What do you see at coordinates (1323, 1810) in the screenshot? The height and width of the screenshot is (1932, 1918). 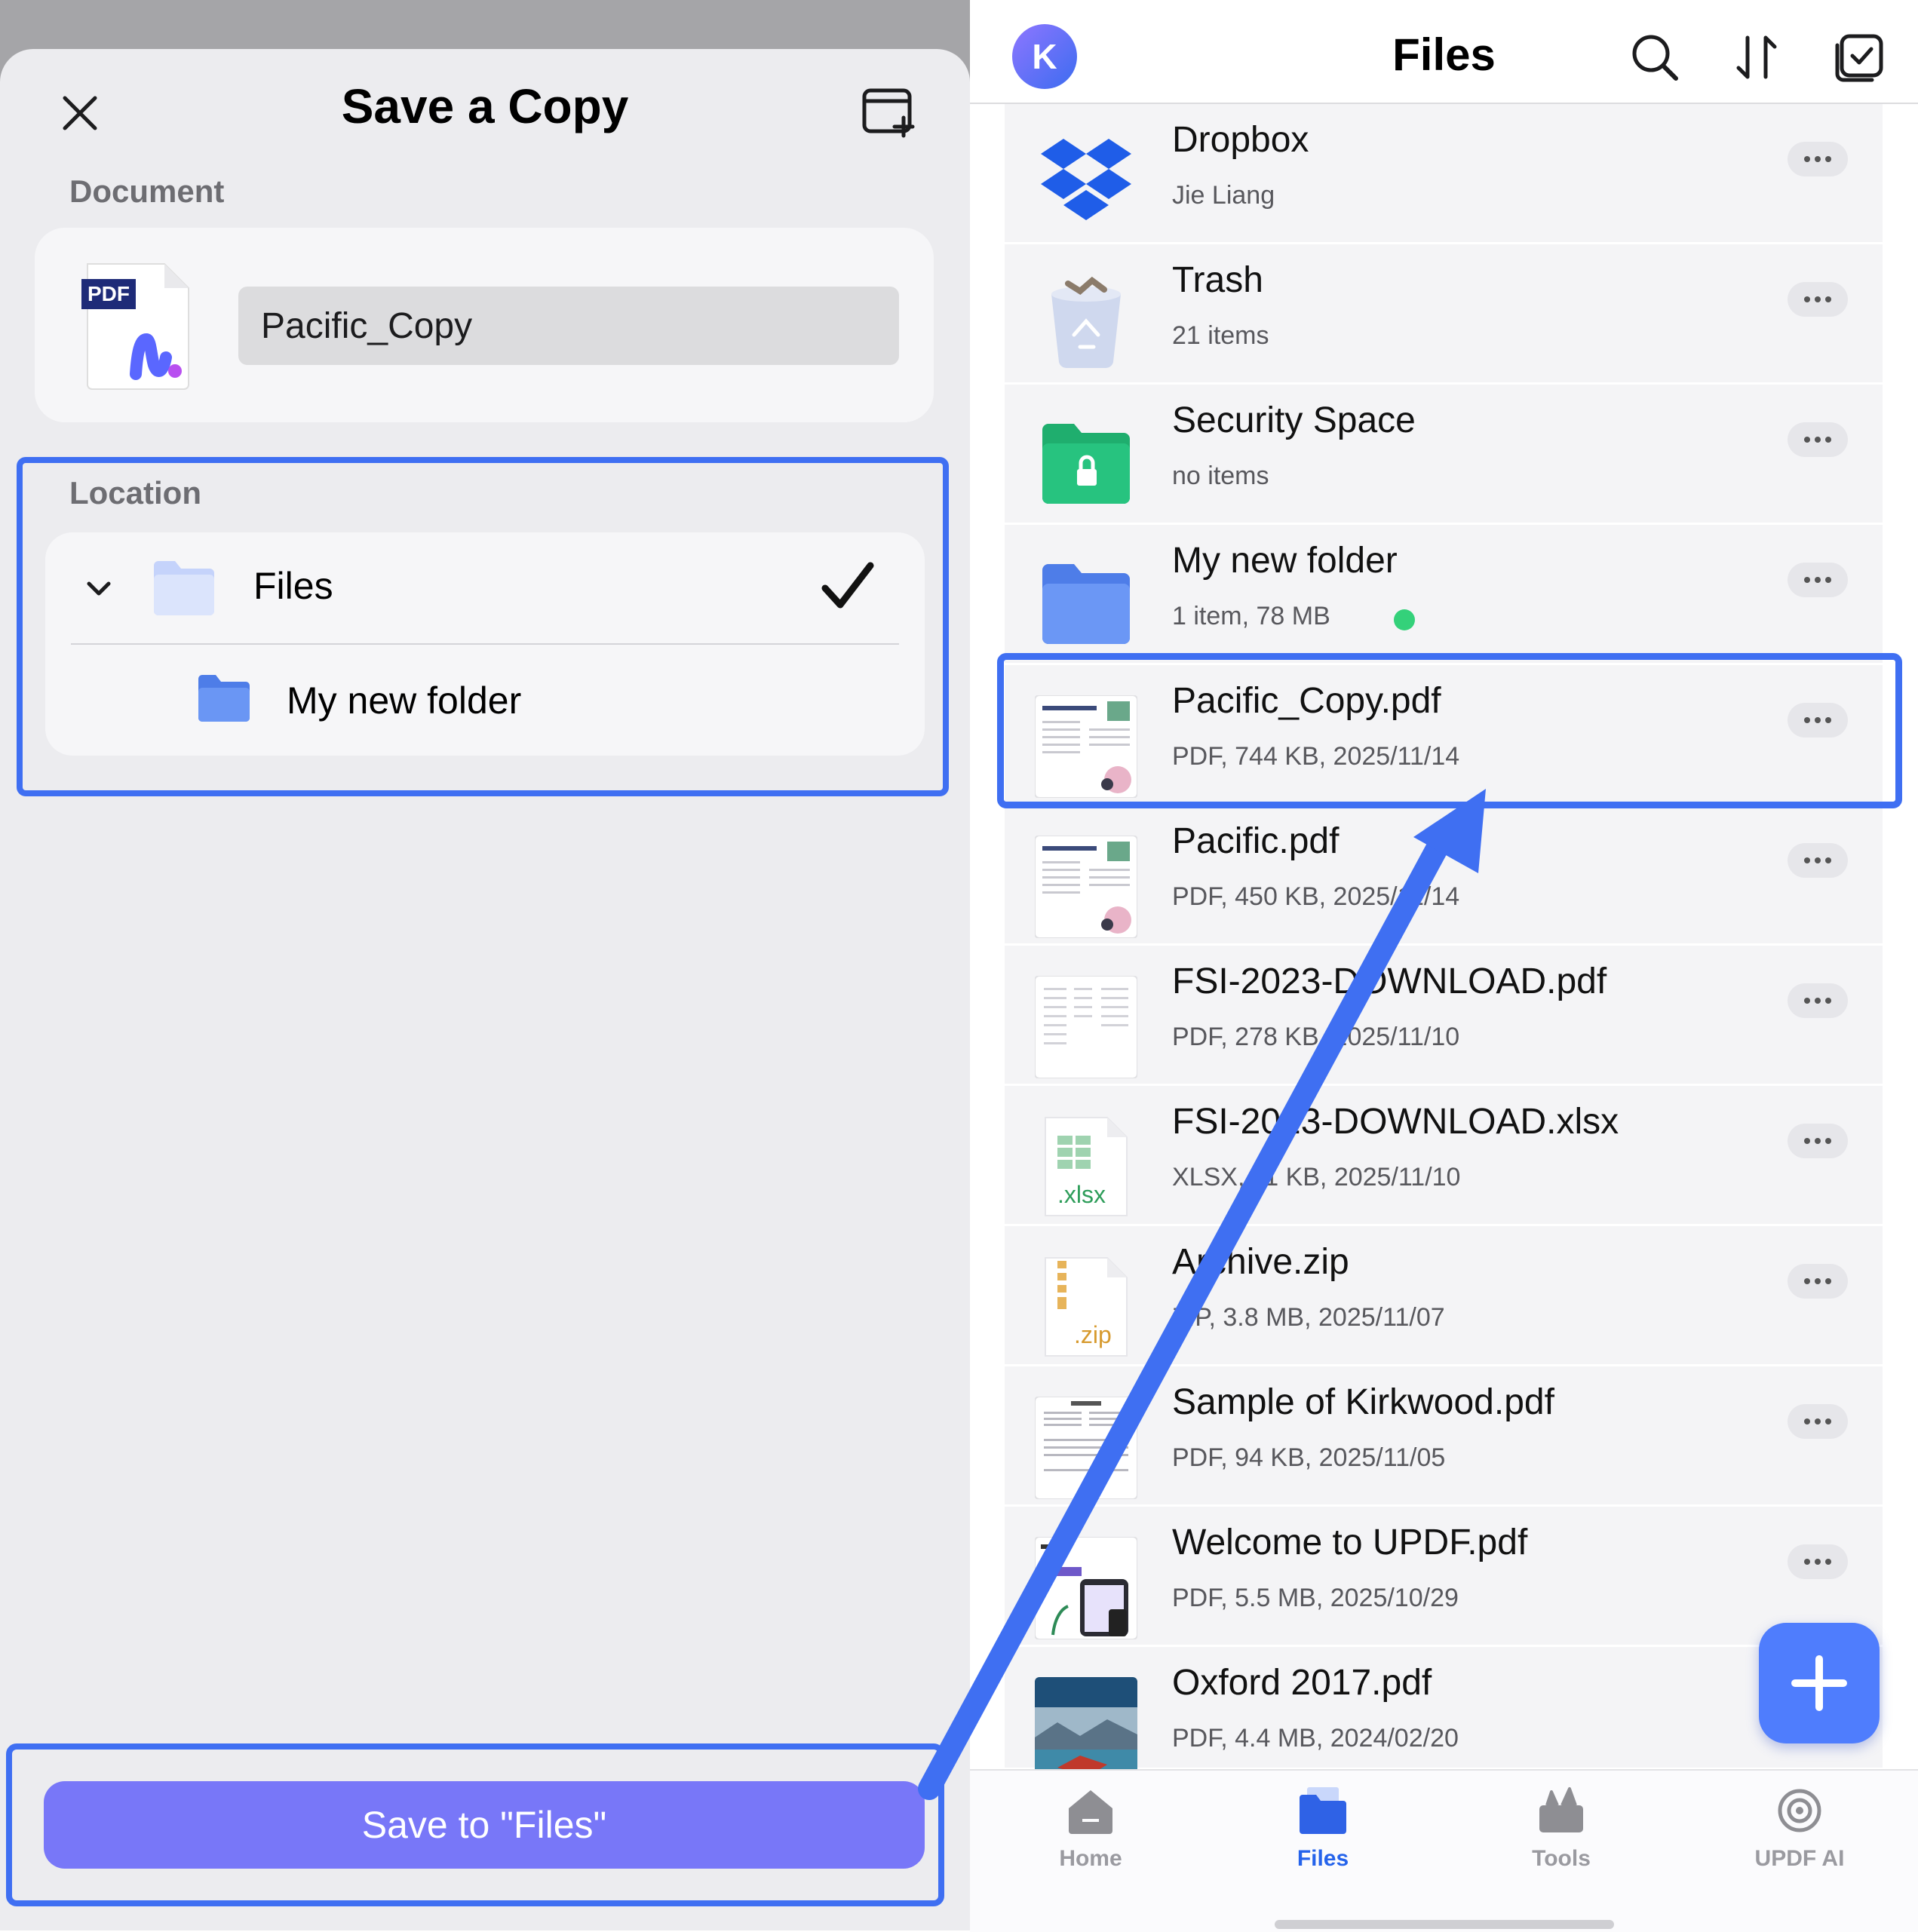 I see `files-folder-icon` at bounding box center [1323, 1810].